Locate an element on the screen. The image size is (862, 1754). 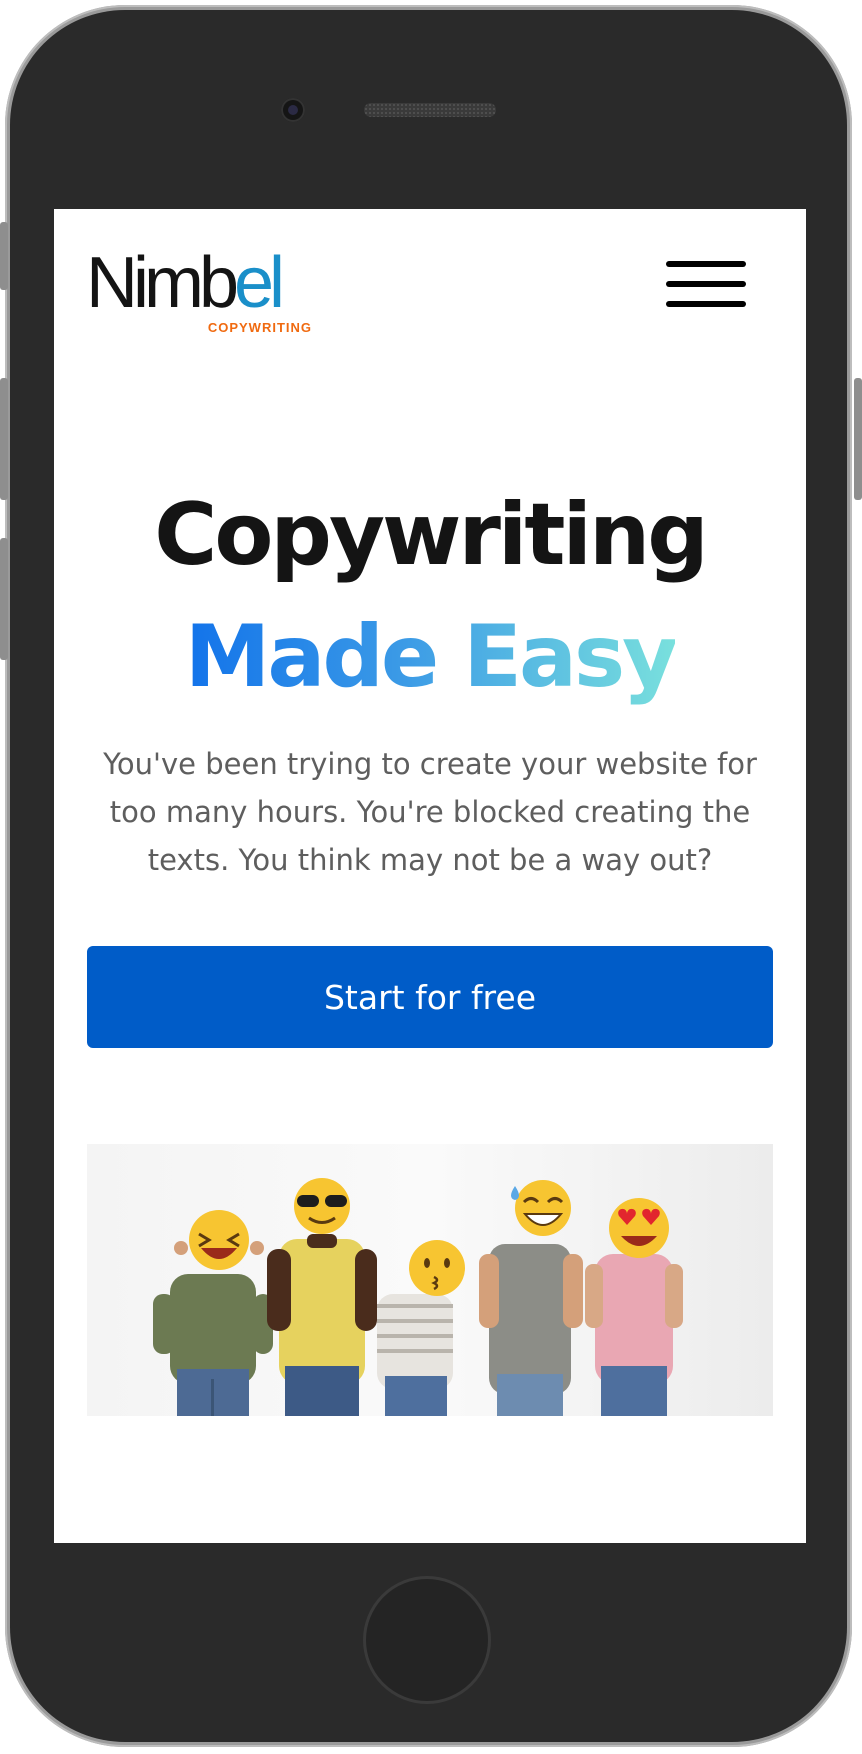
menu-bar-top is located at coordinates (706, 264).